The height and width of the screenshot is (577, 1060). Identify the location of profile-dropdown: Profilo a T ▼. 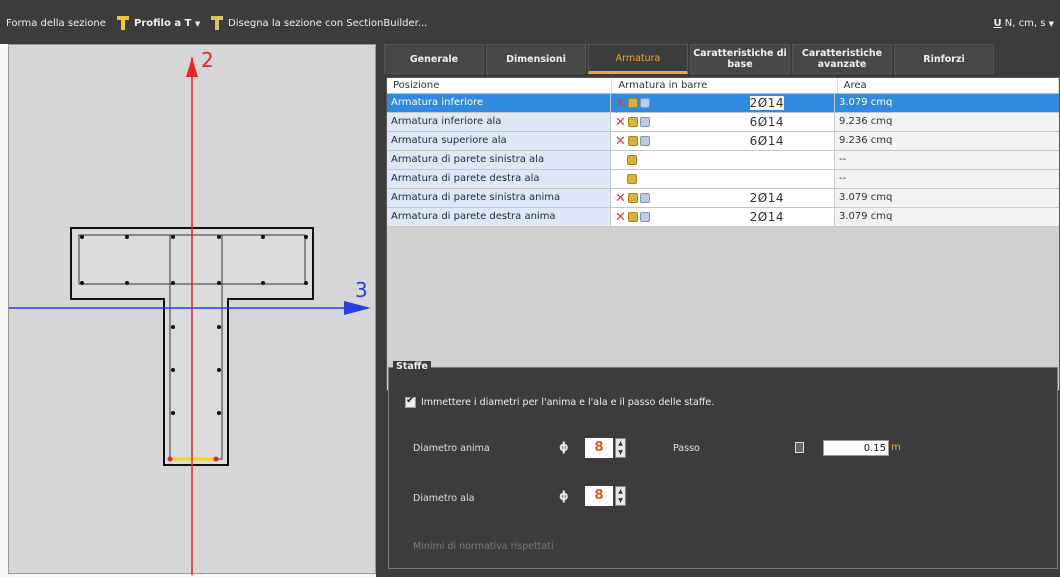
(167, 23).